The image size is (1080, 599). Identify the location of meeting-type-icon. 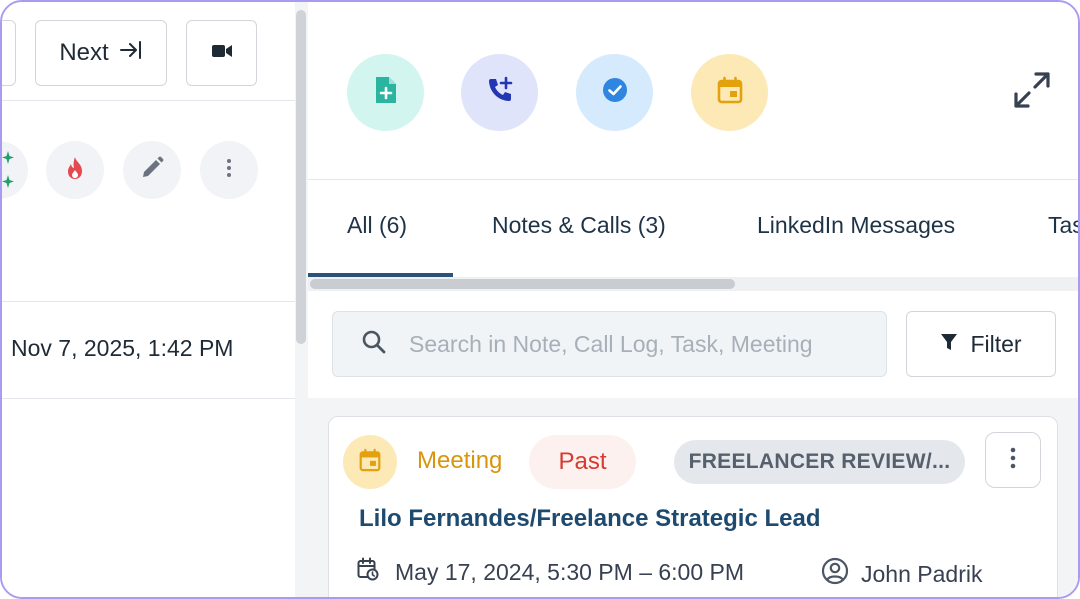
(370, 462).